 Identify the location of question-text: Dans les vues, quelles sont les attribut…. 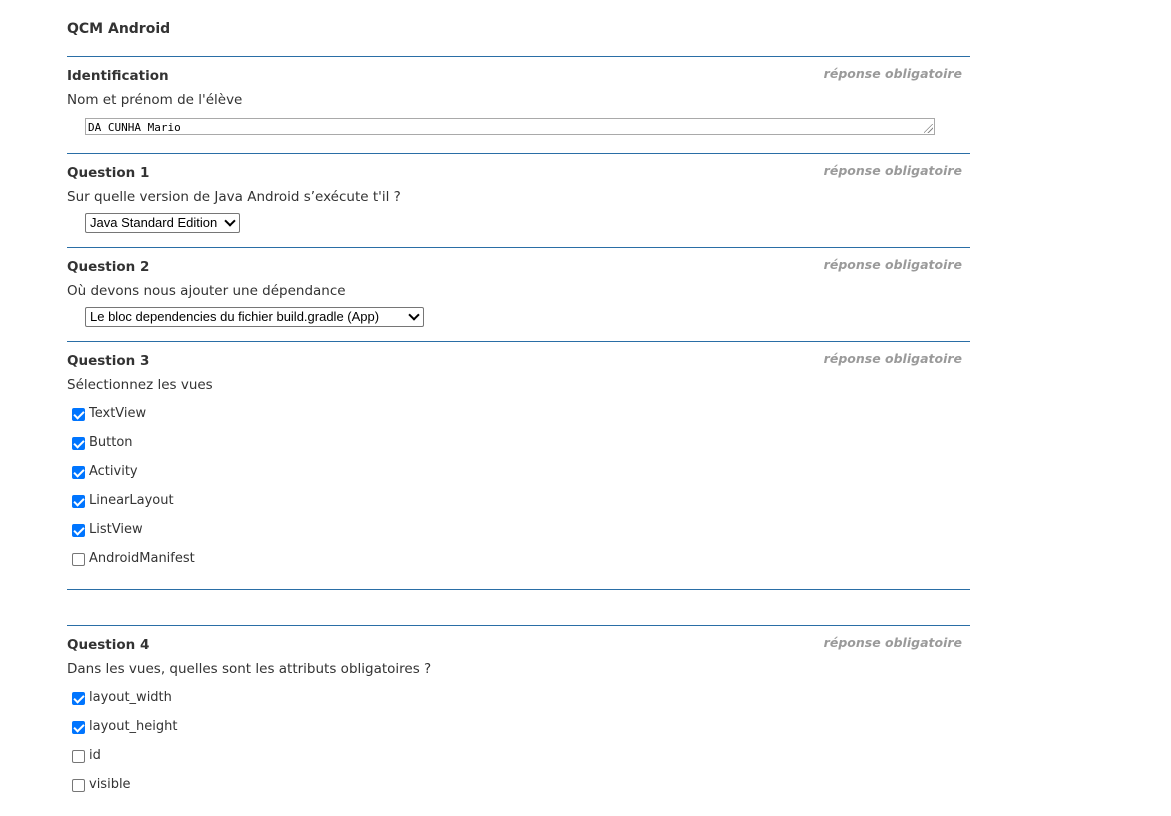
(249, 669).